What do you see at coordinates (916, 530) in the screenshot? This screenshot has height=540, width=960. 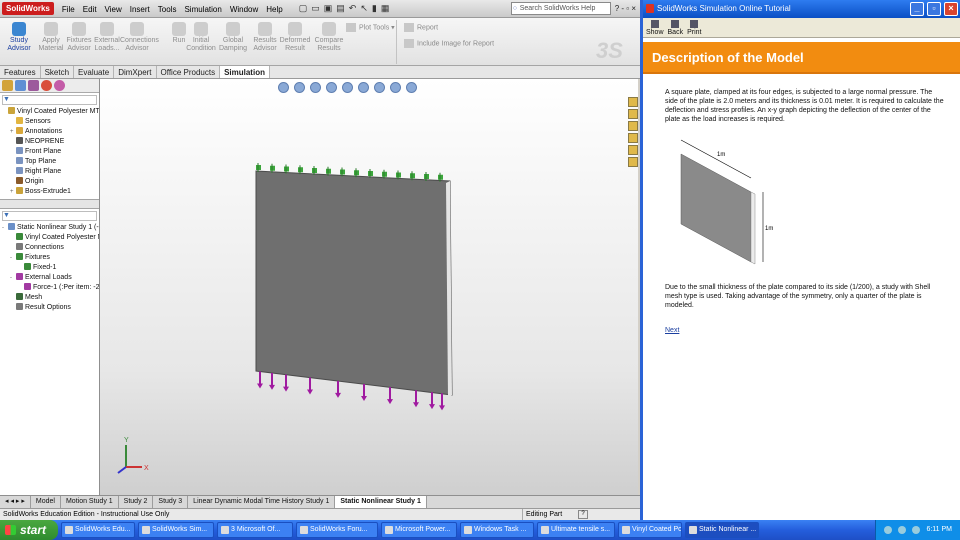 I see `volume-icon` at bounding box center [916, 530].